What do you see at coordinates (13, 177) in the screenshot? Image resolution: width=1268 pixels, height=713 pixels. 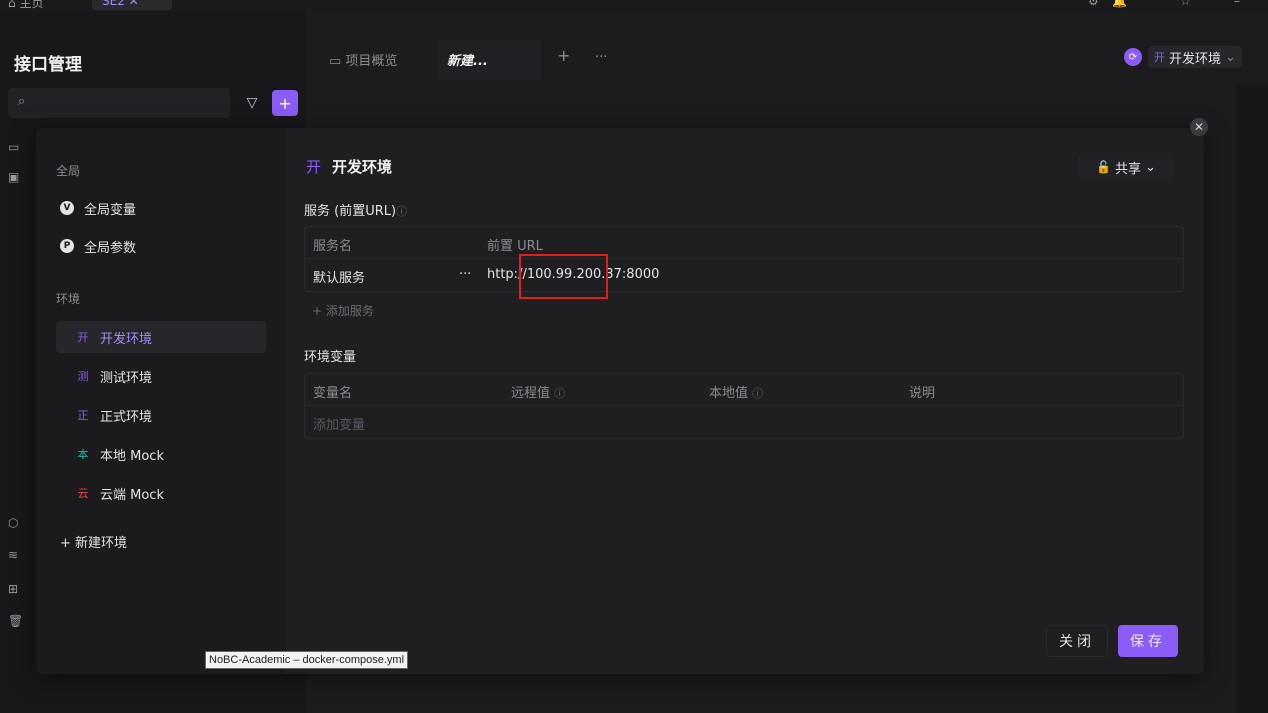 I see `sidebar-icon-api: ▣` at bounding box center [13, 177].